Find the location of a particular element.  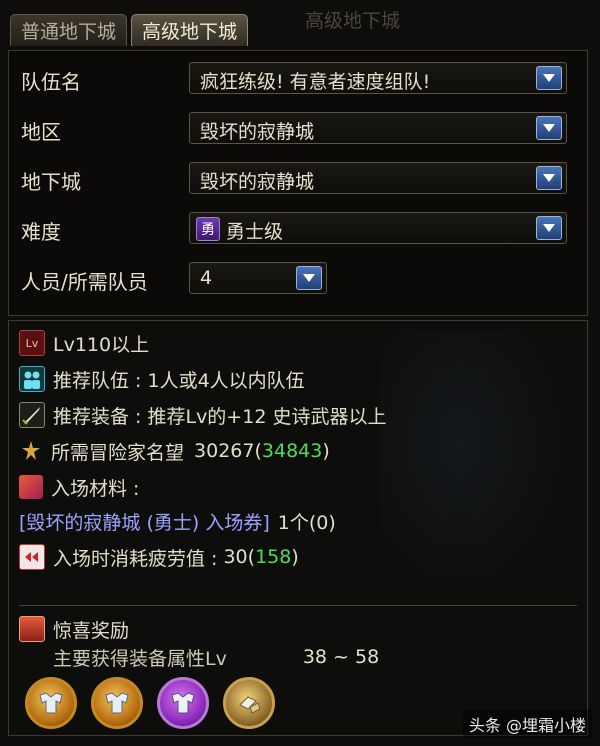

reward-subtitle: 主要获得装备属性Lv is located at coordinates (140, 658).